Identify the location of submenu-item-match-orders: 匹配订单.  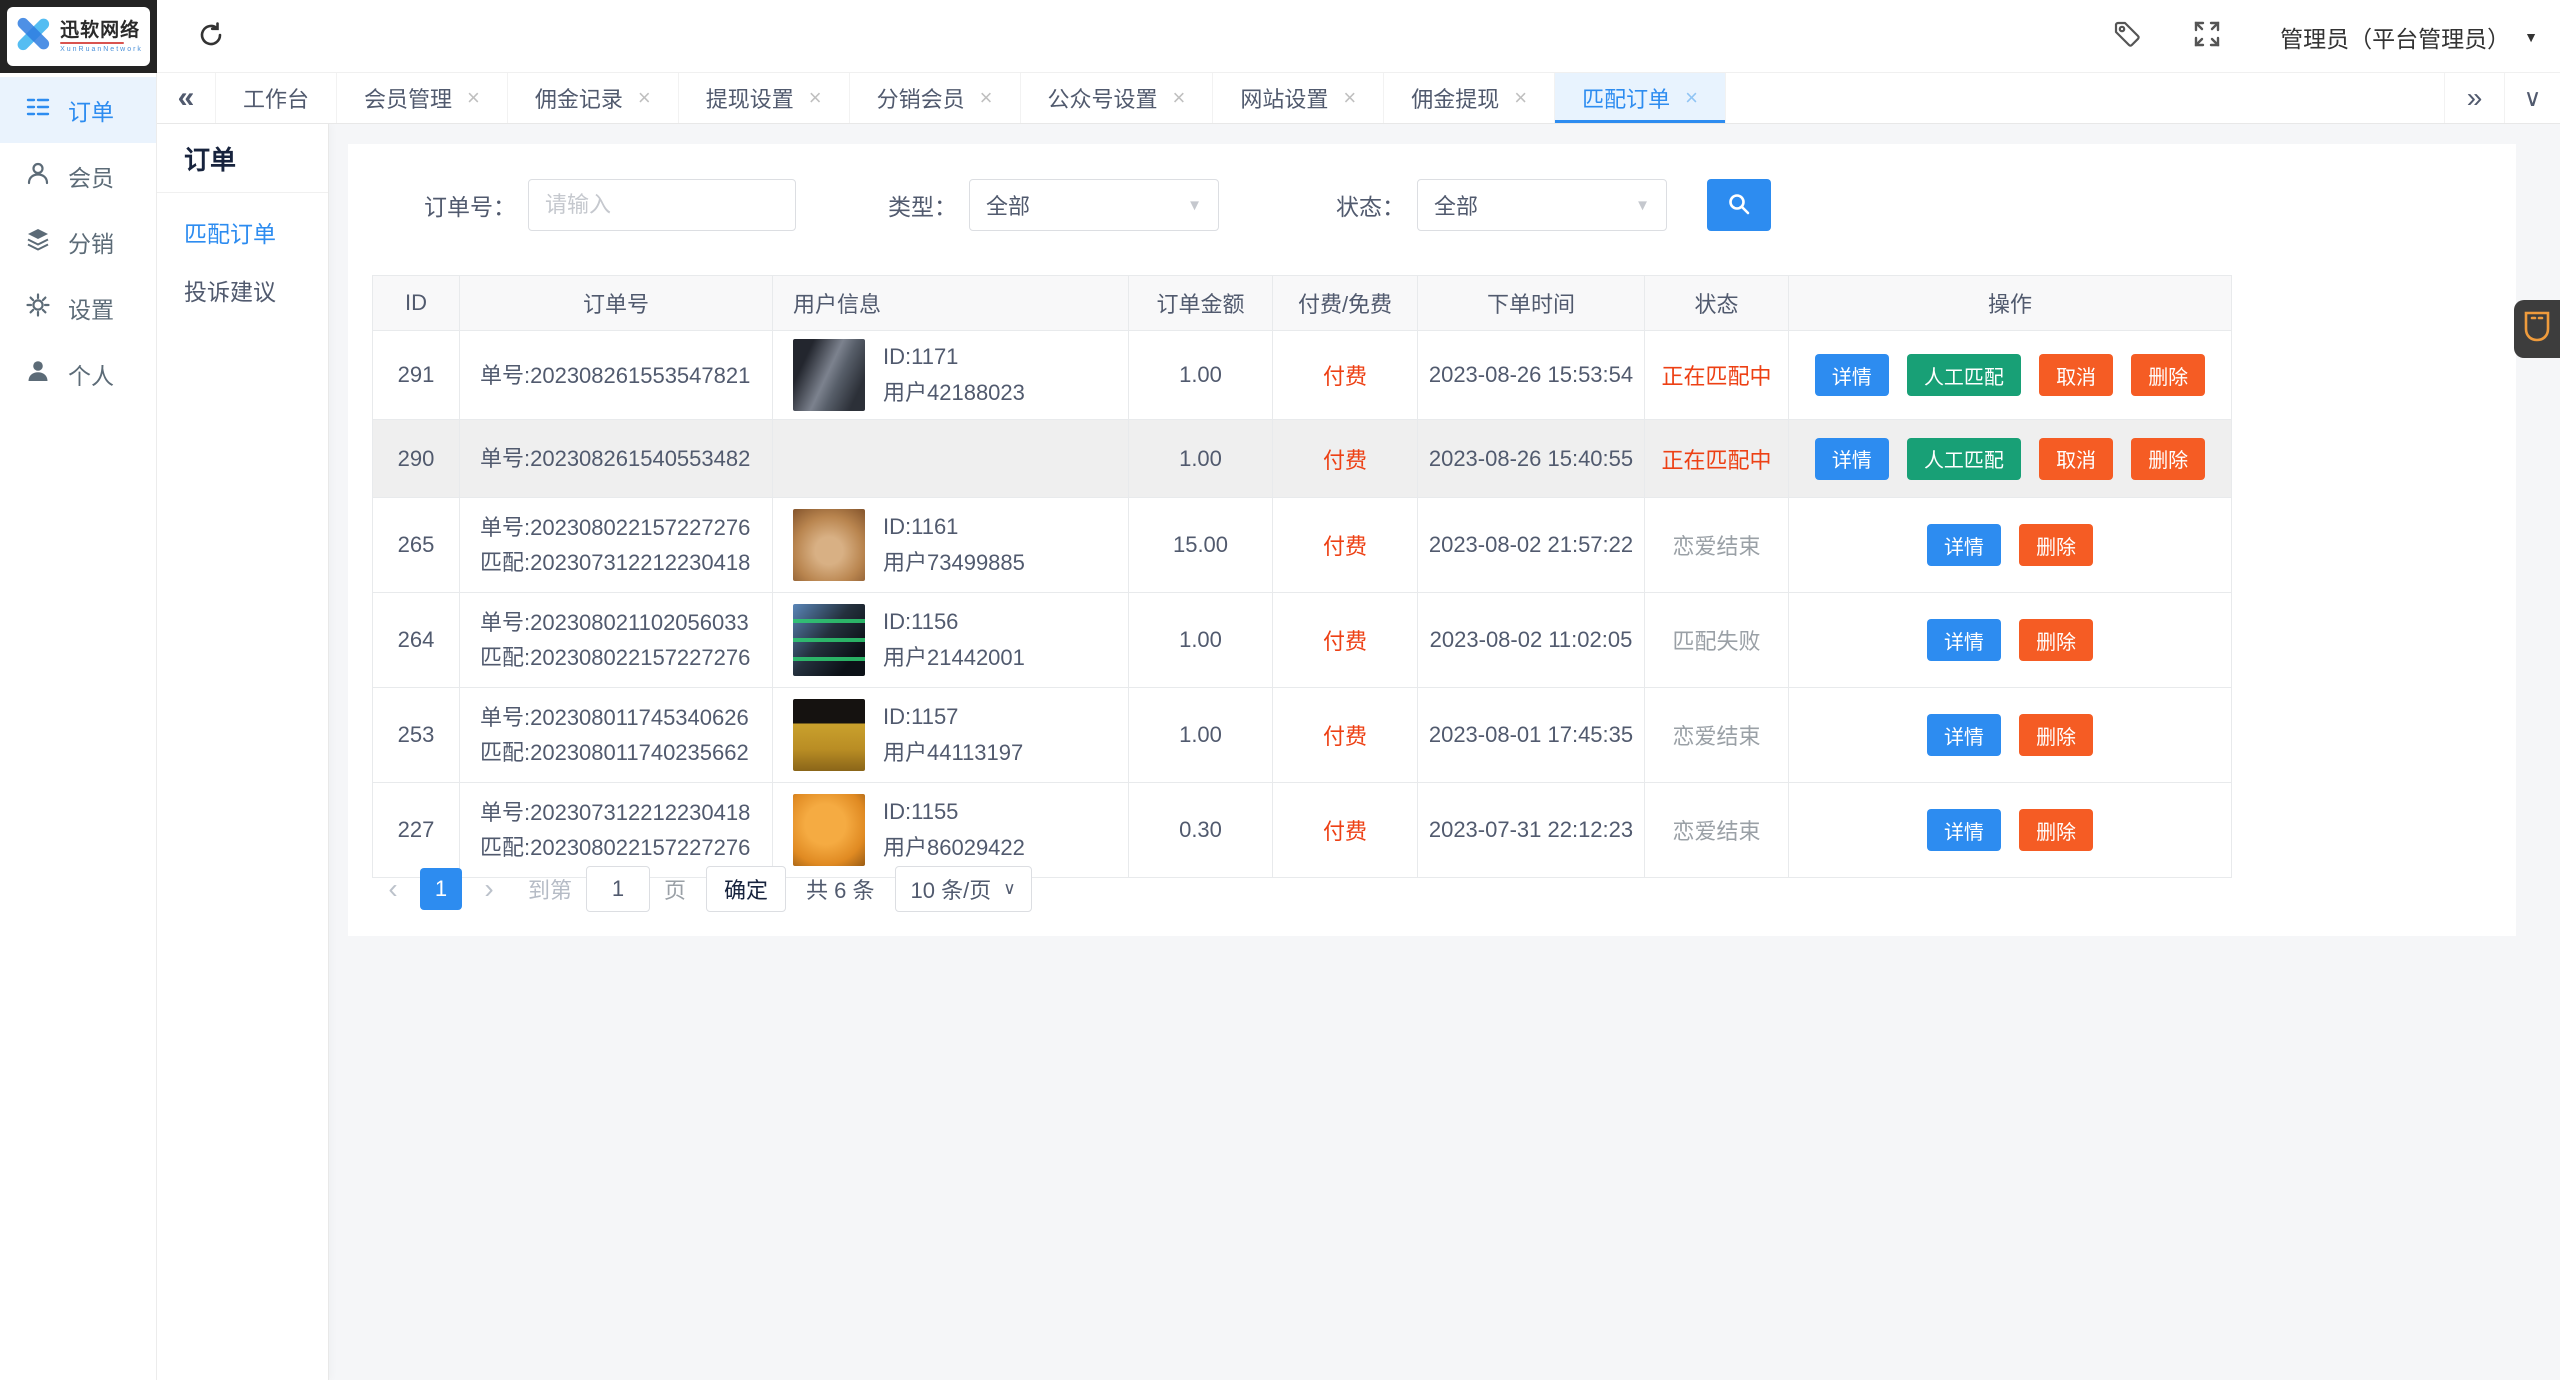
(242, 232).